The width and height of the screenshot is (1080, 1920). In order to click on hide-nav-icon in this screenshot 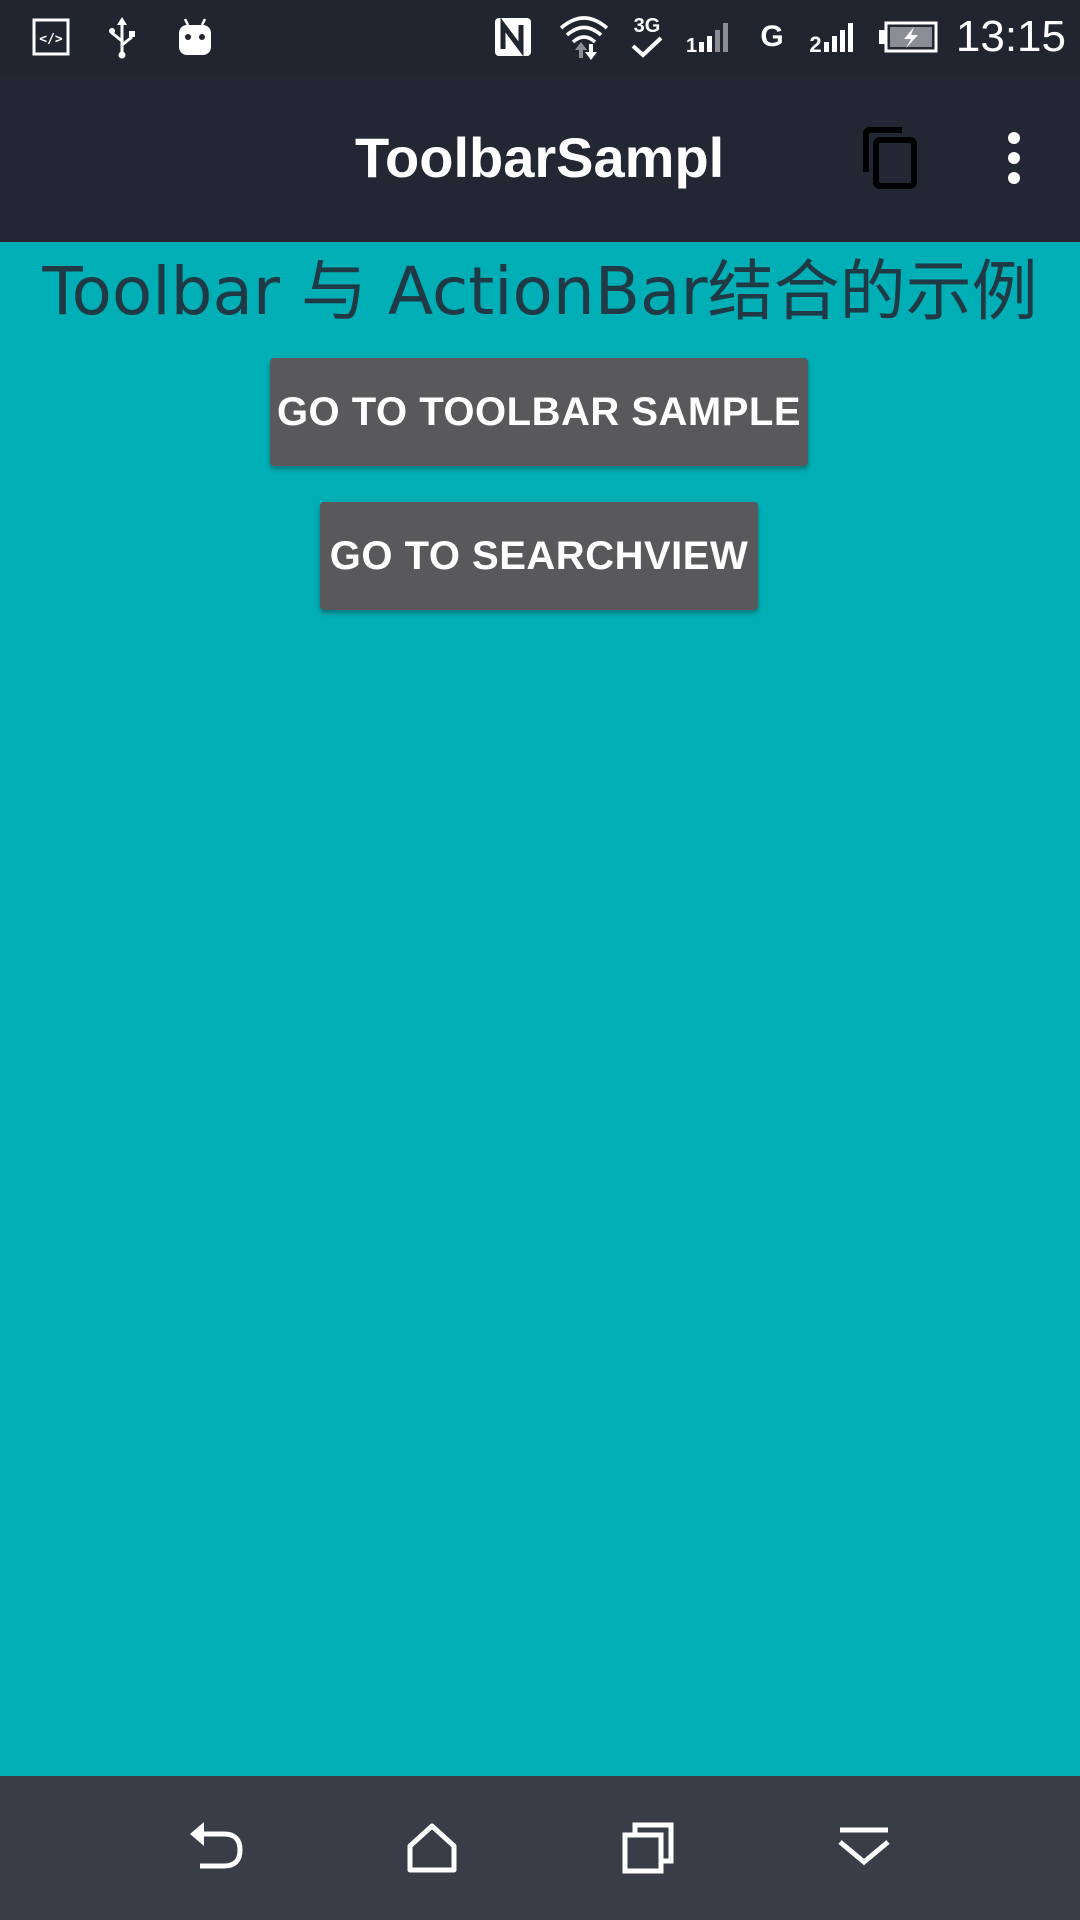, I will do `click(864, 1846)`.